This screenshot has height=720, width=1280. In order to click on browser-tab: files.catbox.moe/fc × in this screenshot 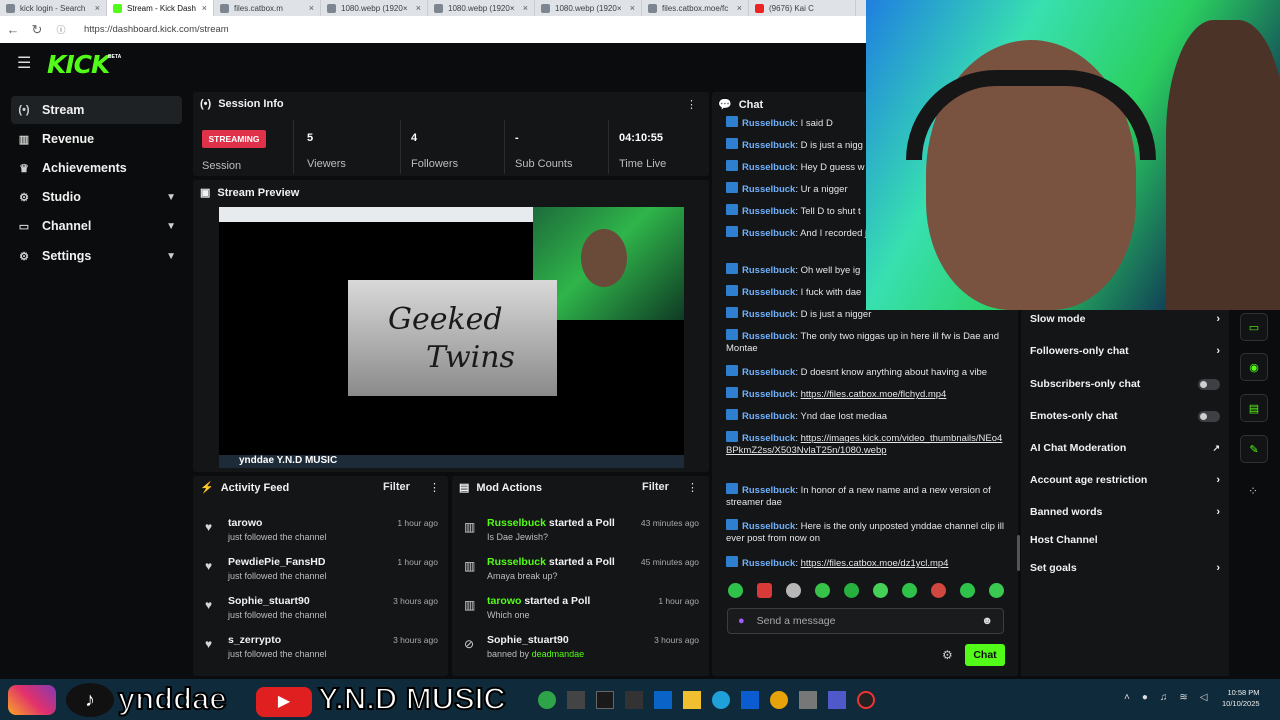, I will do `click(695, 8)`.